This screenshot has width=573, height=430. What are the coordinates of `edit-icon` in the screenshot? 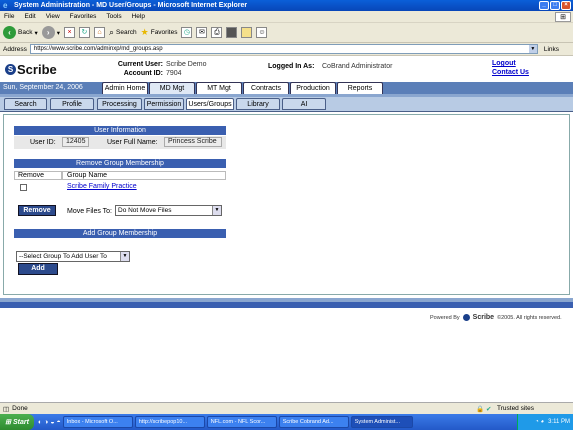 It's located at (232, 32).